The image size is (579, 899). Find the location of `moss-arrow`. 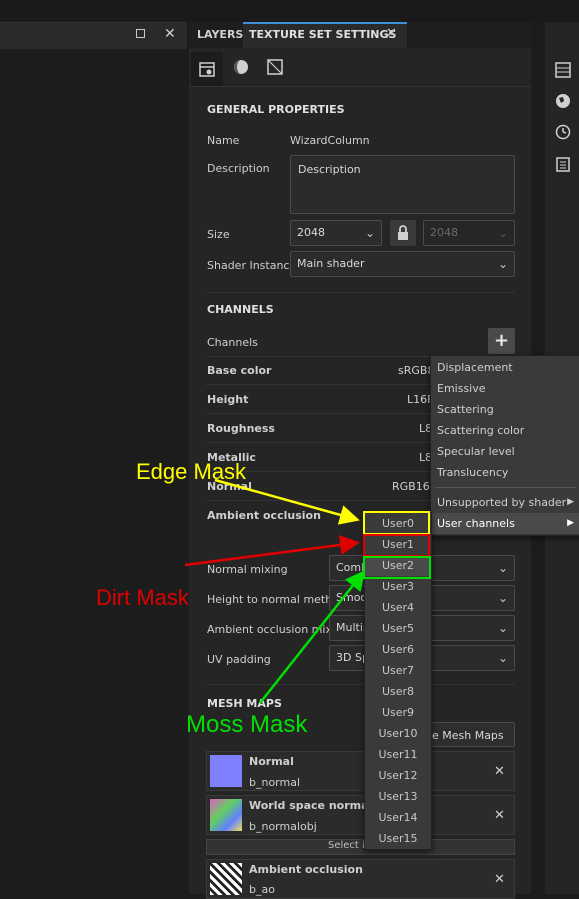

moss-arrow is located at coordinates (312, 637).